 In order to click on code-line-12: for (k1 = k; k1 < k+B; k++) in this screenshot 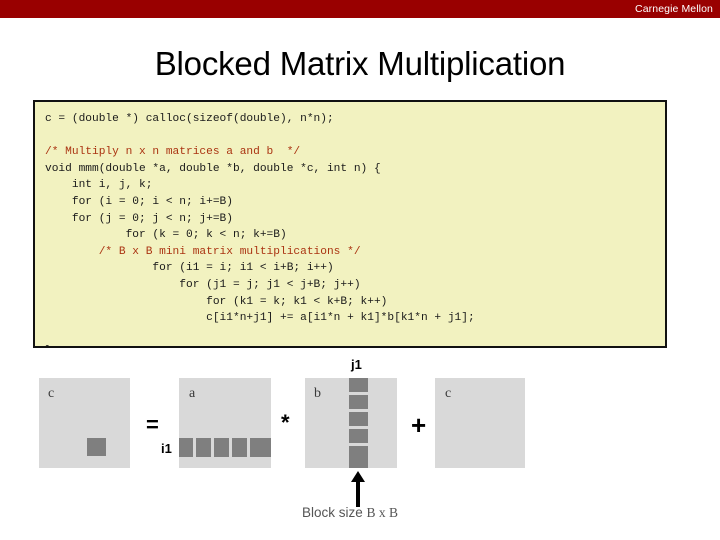, I will do `click(216, 301)`.